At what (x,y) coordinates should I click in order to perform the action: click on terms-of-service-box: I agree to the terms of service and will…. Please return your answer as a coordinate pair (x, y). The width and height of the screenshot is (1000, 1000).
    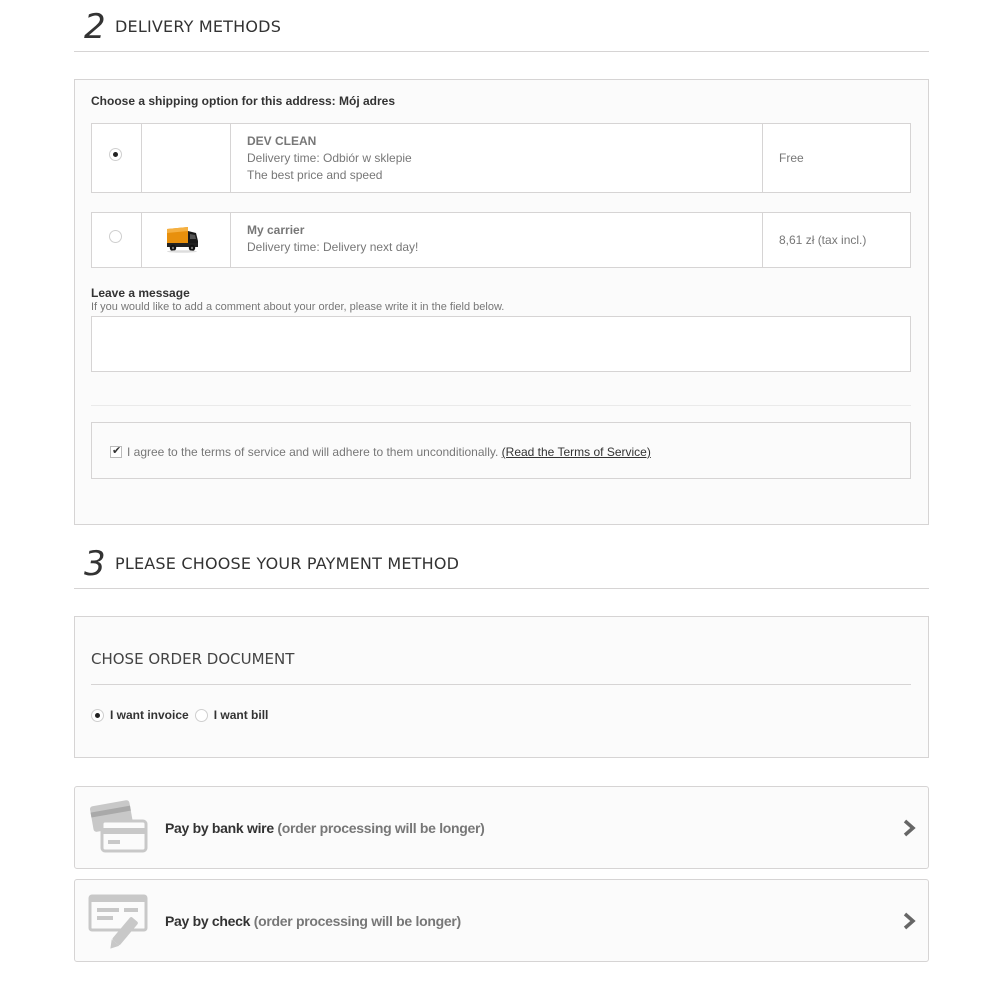
    Looking at the image, I should click on (501, 450).